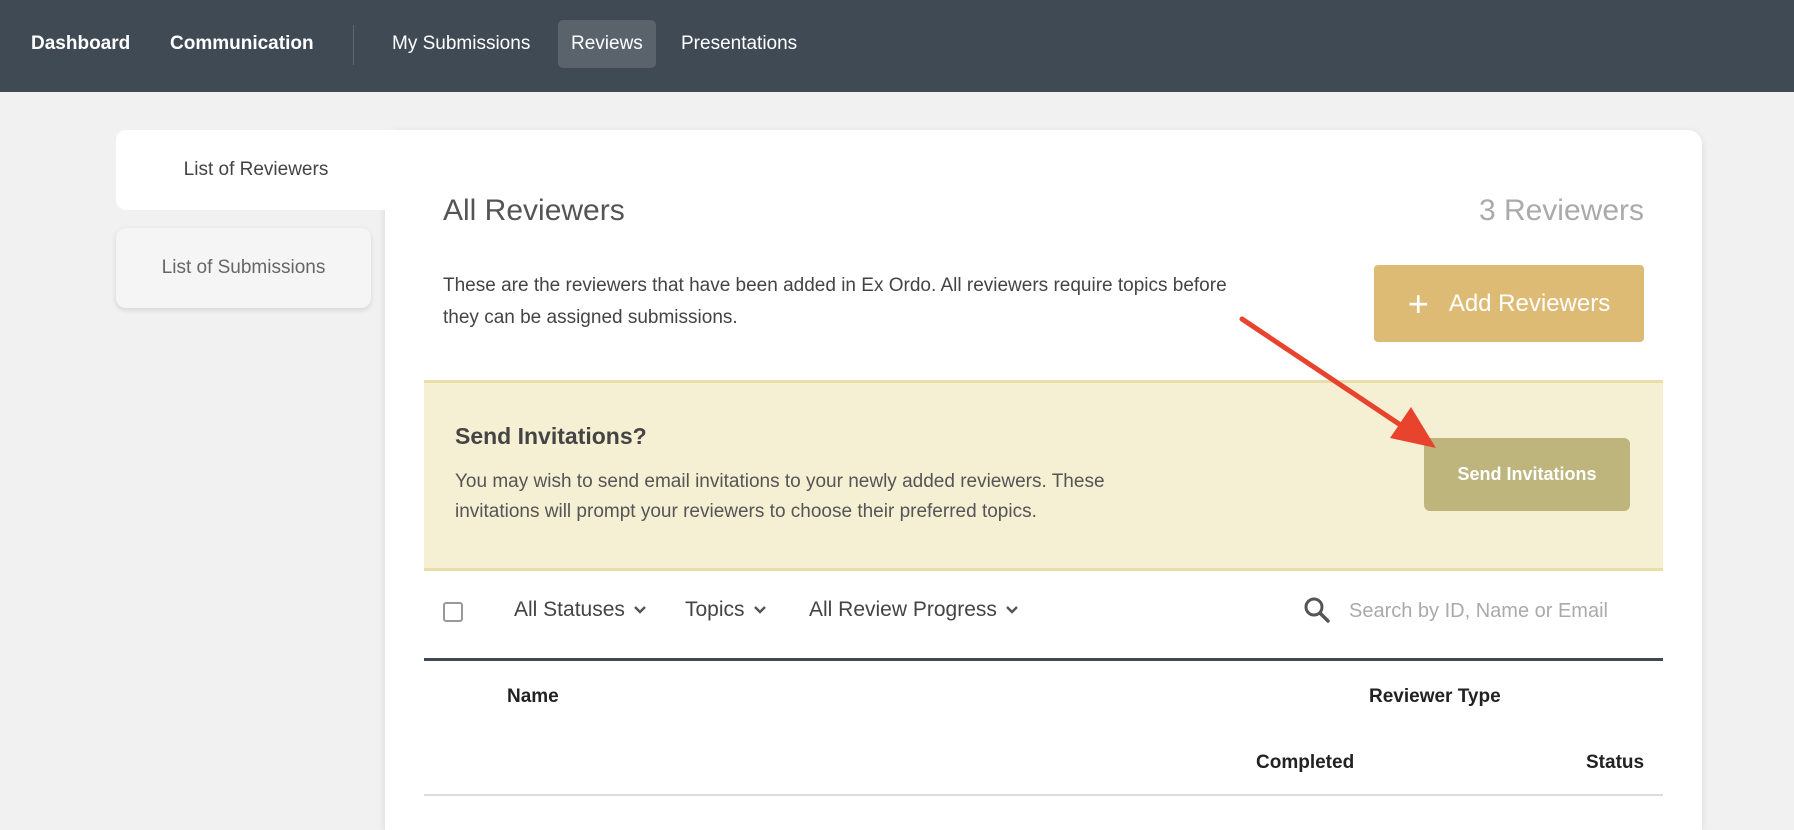 Image resolution: width=1794 pixels, height=830 pixels. I want to click on tab-label: List of Submissions, so click(243, 267).